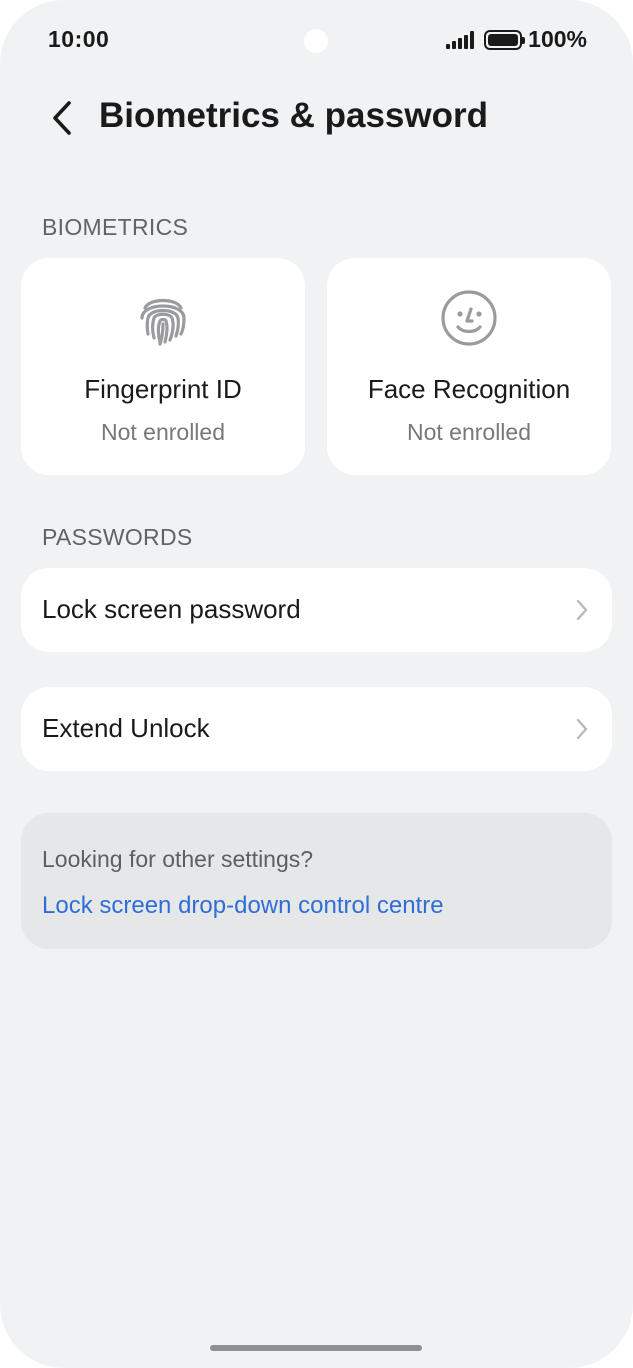 This screenshot has height=1368, width=633. Describe the element at coordinates (126, 728) in the screenshot. I see `extend-unlock-label: Extend Unlock` at that location.